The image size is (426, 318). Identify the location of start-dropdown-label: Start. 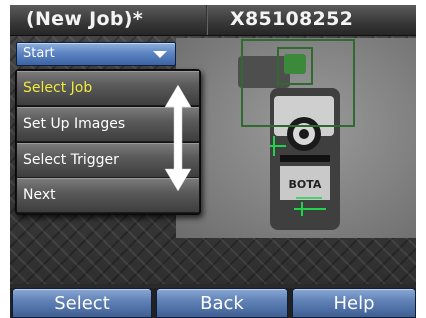
(39, 53).